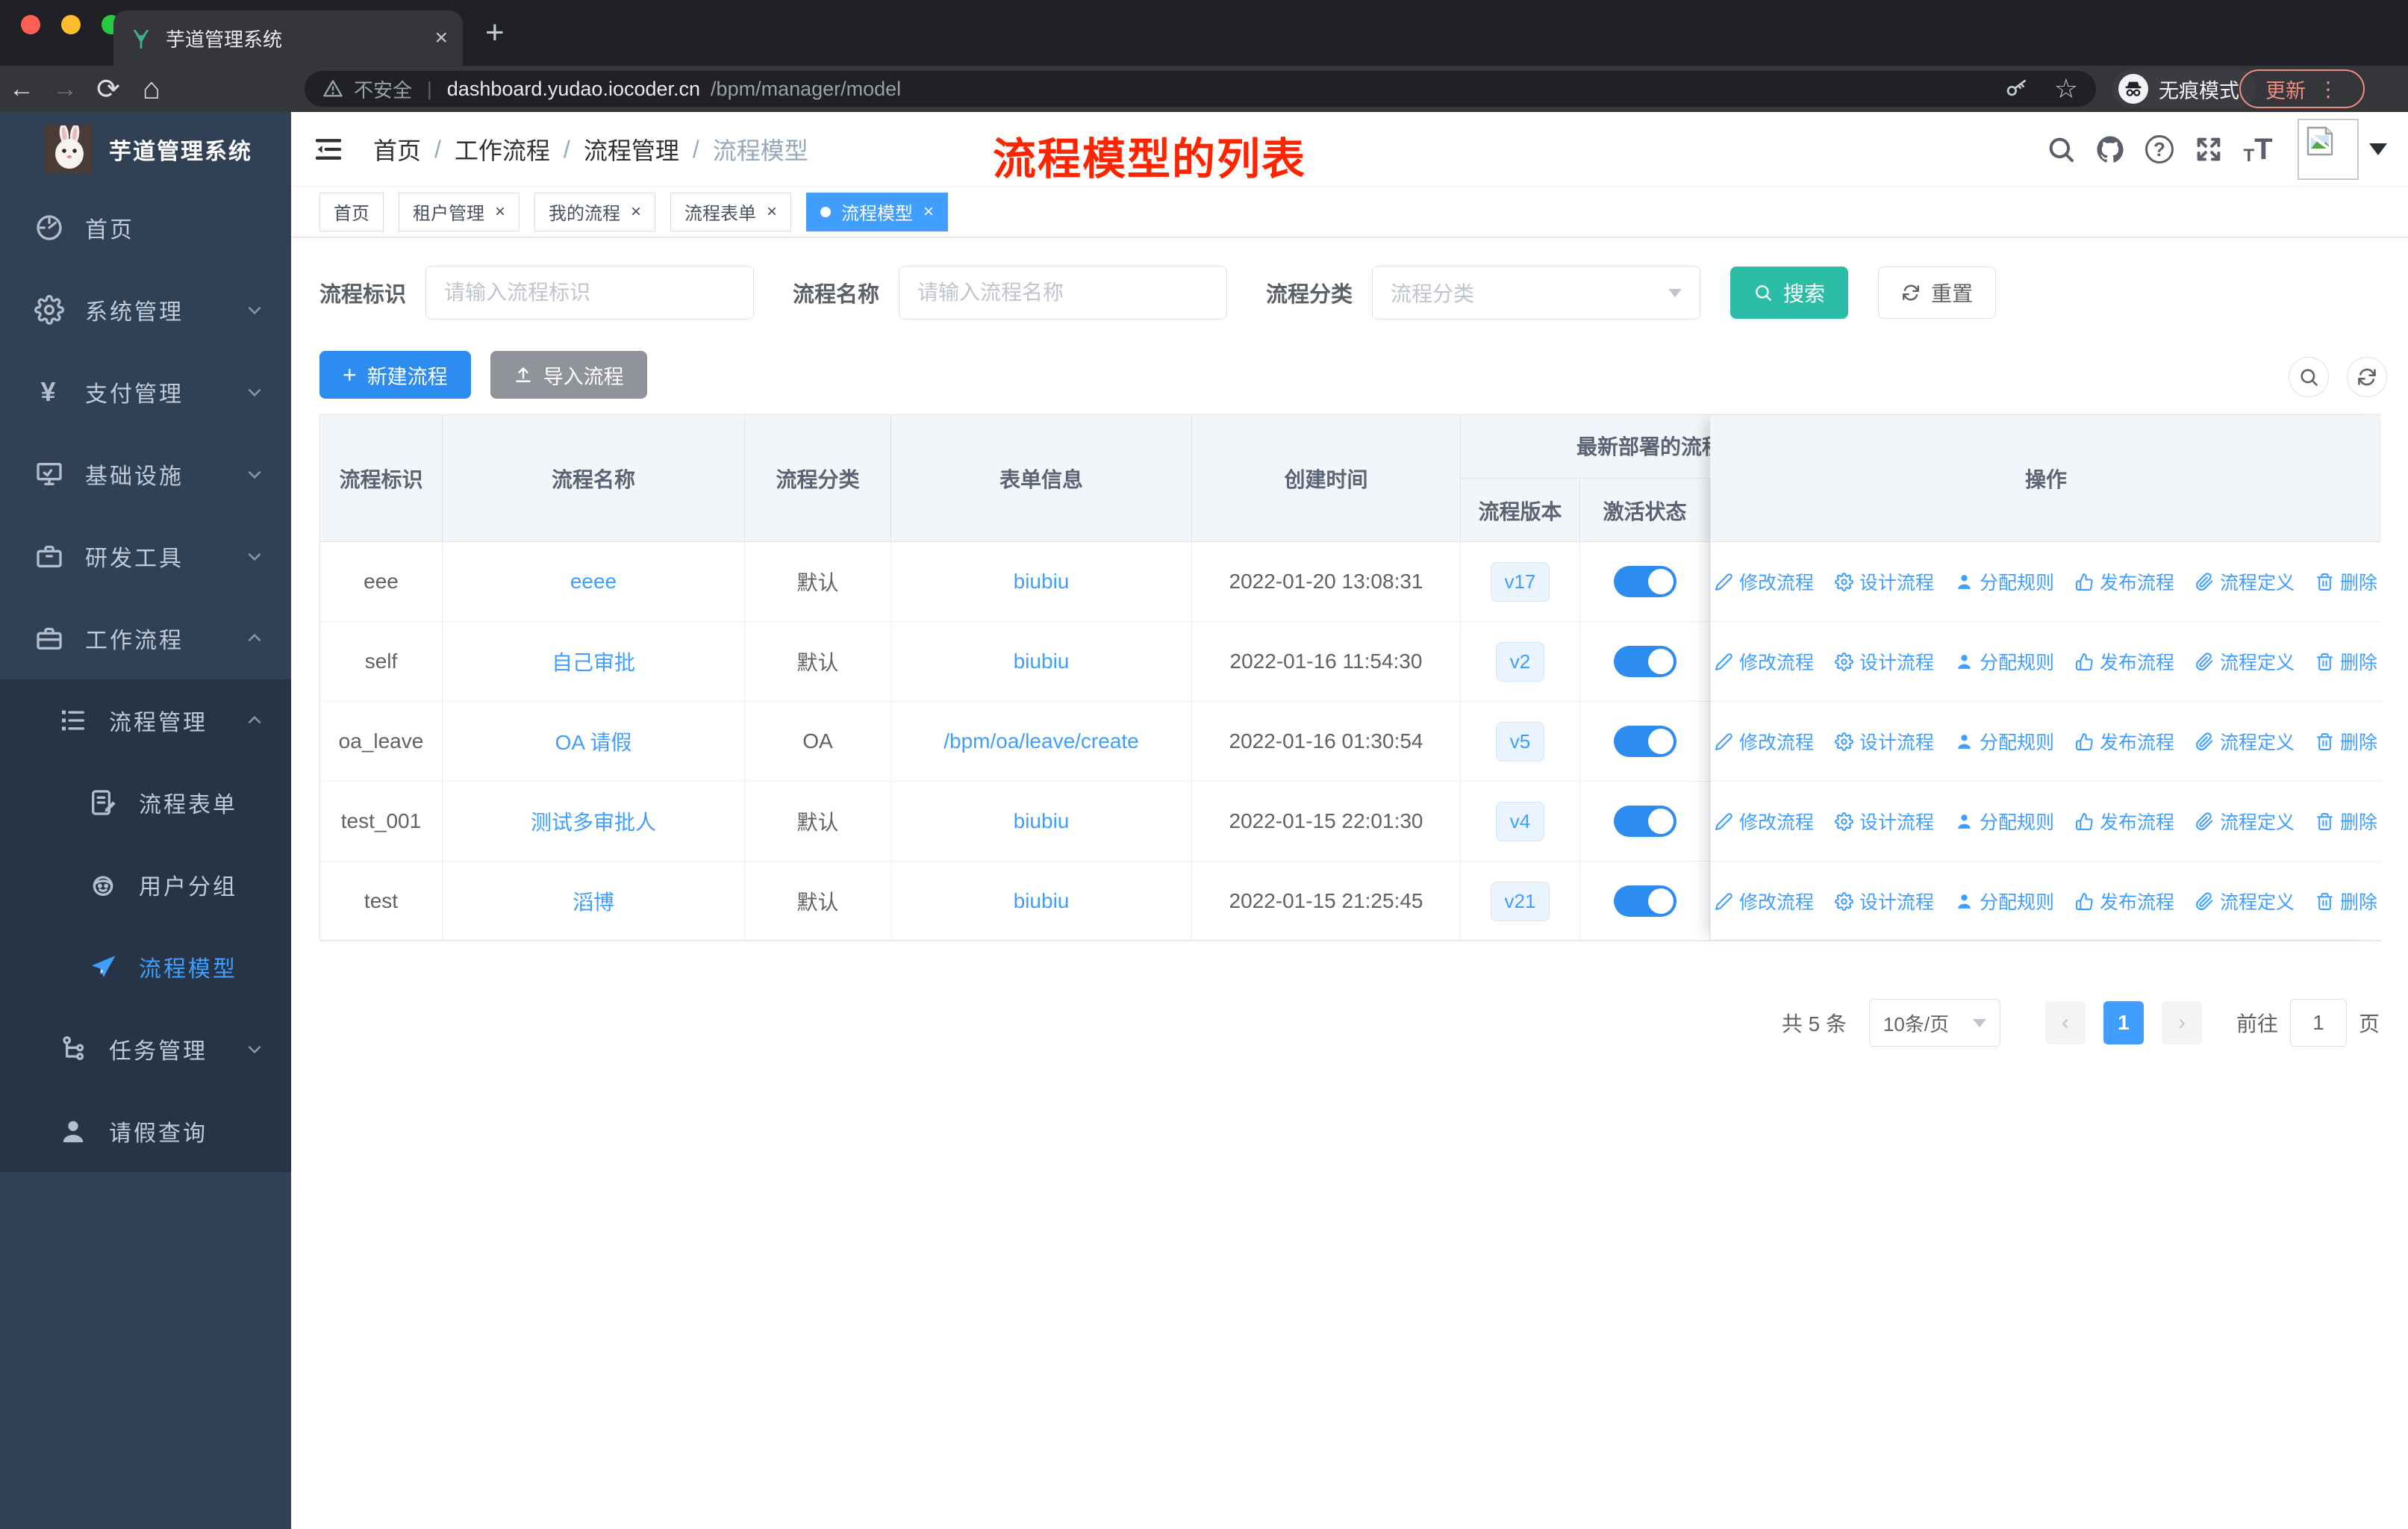 Image resolution: width=2408 pixels, height=1529 pixels. Describe the element at coordinates (2181, 1022) in the screenshot. I see `next-page-button: ›` at that location.